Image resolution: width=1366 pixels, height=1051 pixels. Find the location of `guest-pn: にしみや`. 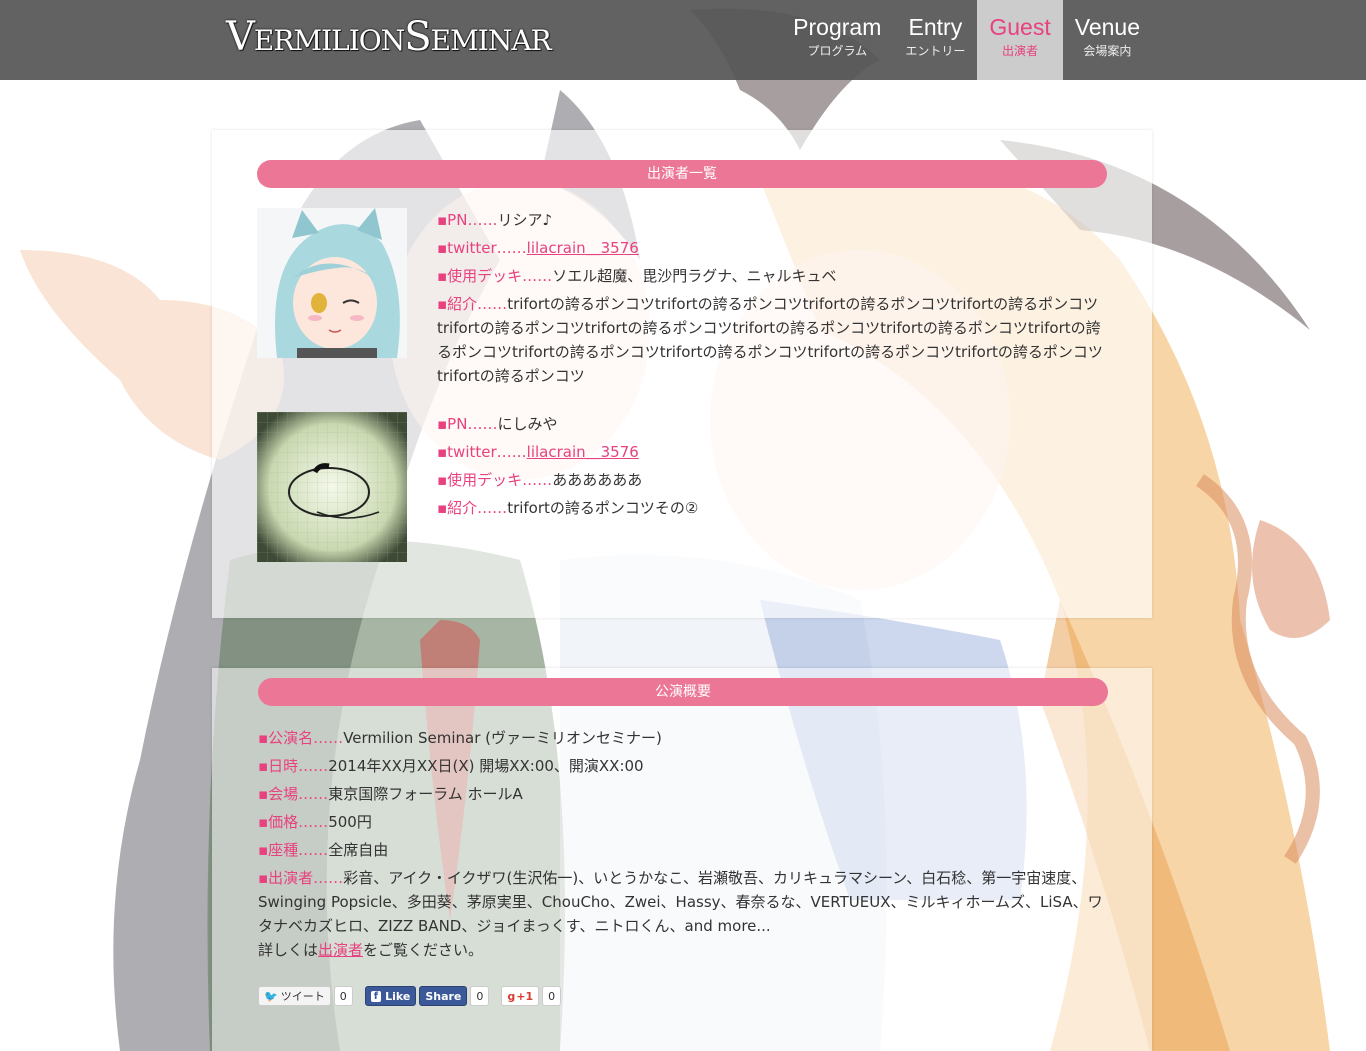

guest-pn: にしみや is located at coordinates (527, 424).